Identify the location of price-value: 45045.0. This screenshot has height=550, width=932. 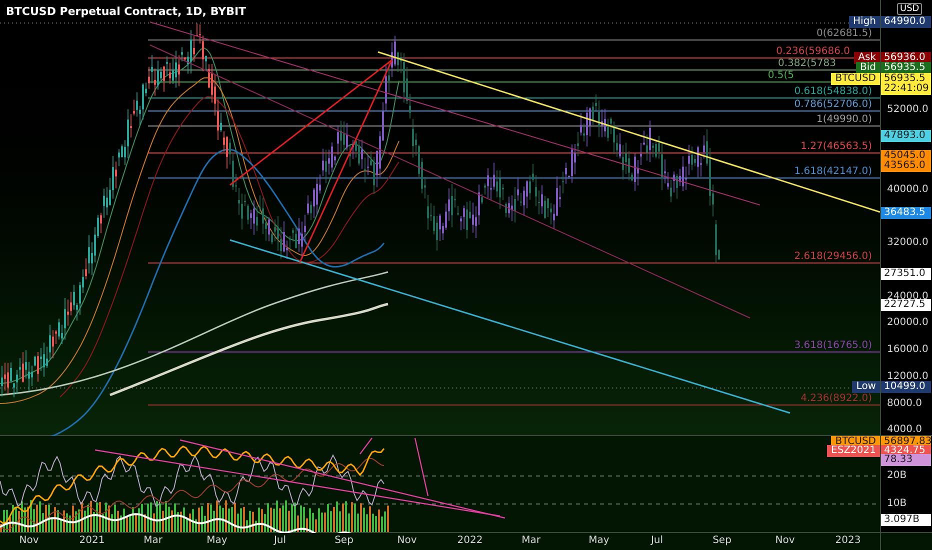
(905, 156).